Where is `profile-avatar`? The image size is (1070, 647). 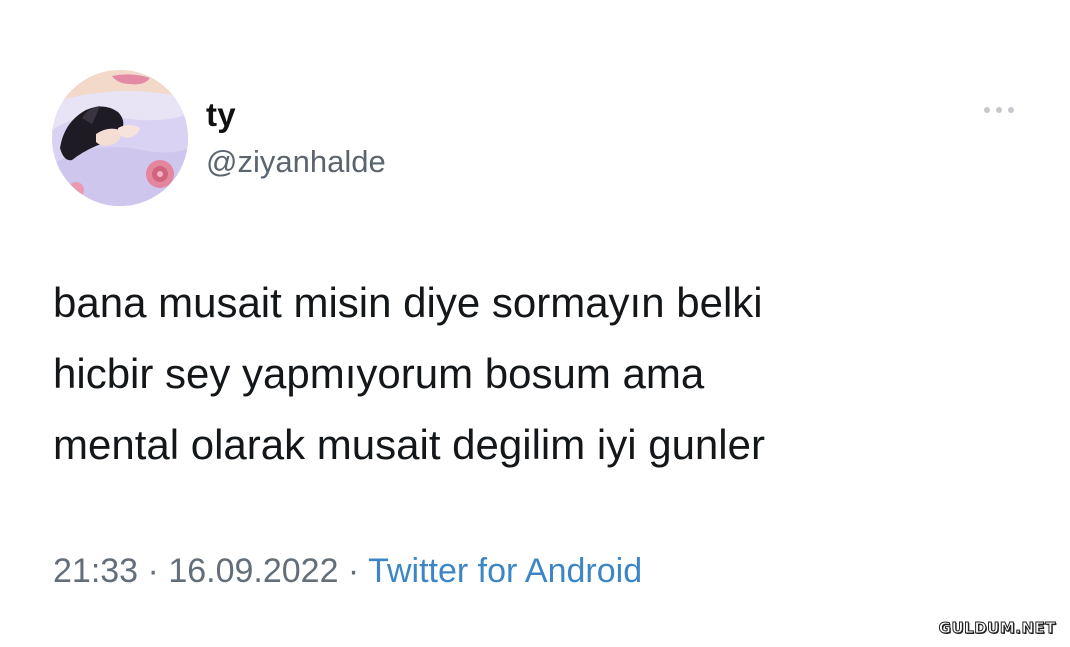
profile-avatar is located at coordinates (120, 138).